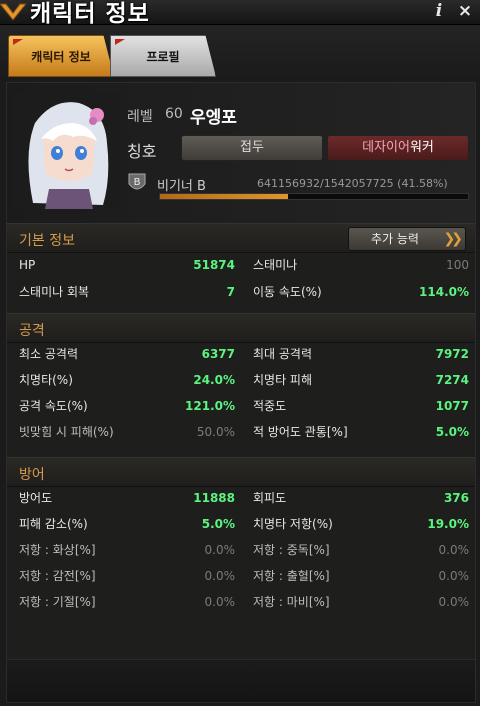 Image resolution: width=480 pixels, height=706 pixels. What do you see at coordinates (240, 13) in the screenshot?
I see `window-titlebar: 캐릭터 정보 i ×` at bounding box center [240, 13].